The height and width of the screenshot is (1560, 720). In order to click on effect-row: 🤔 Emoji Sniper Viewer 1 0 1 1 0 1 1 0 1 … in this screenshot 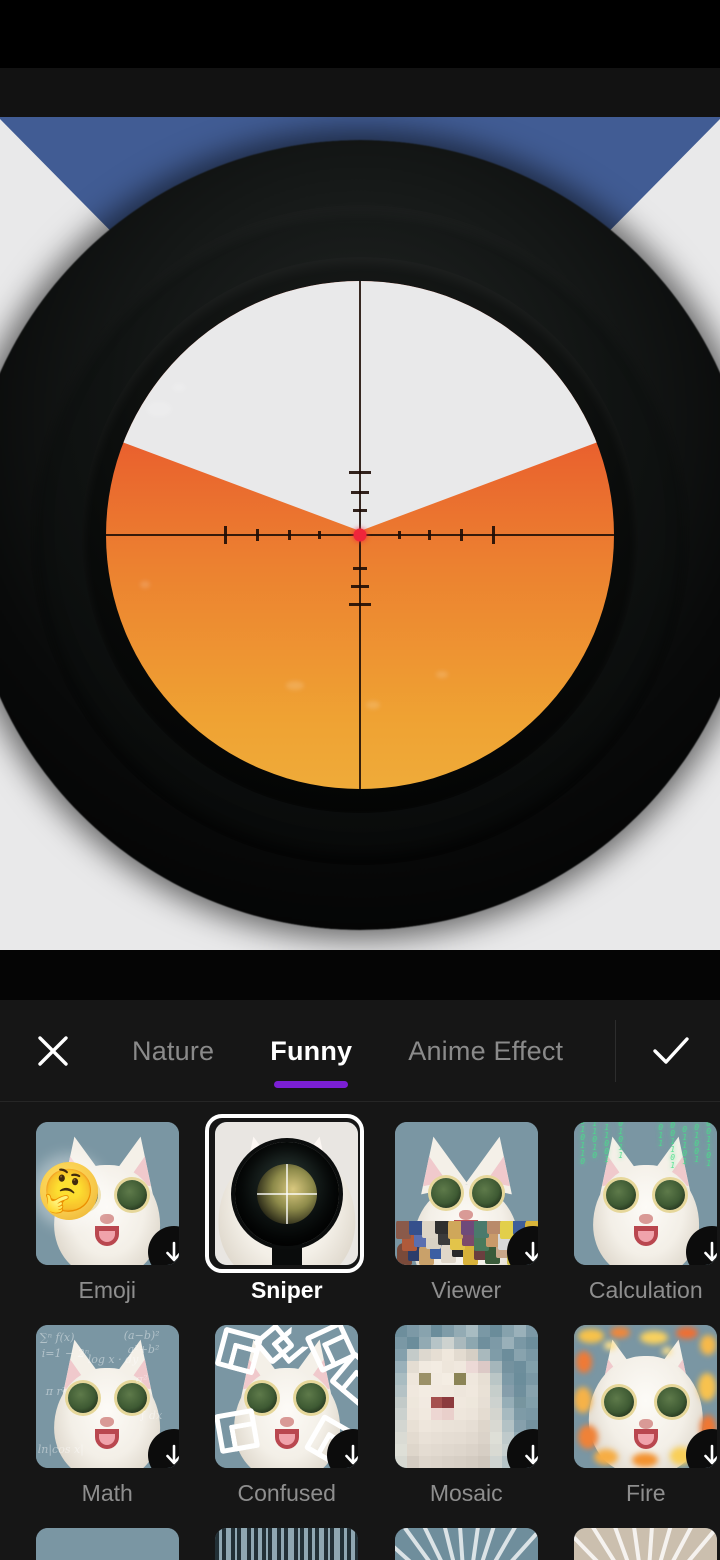, I will do `click(360, 1219)`.